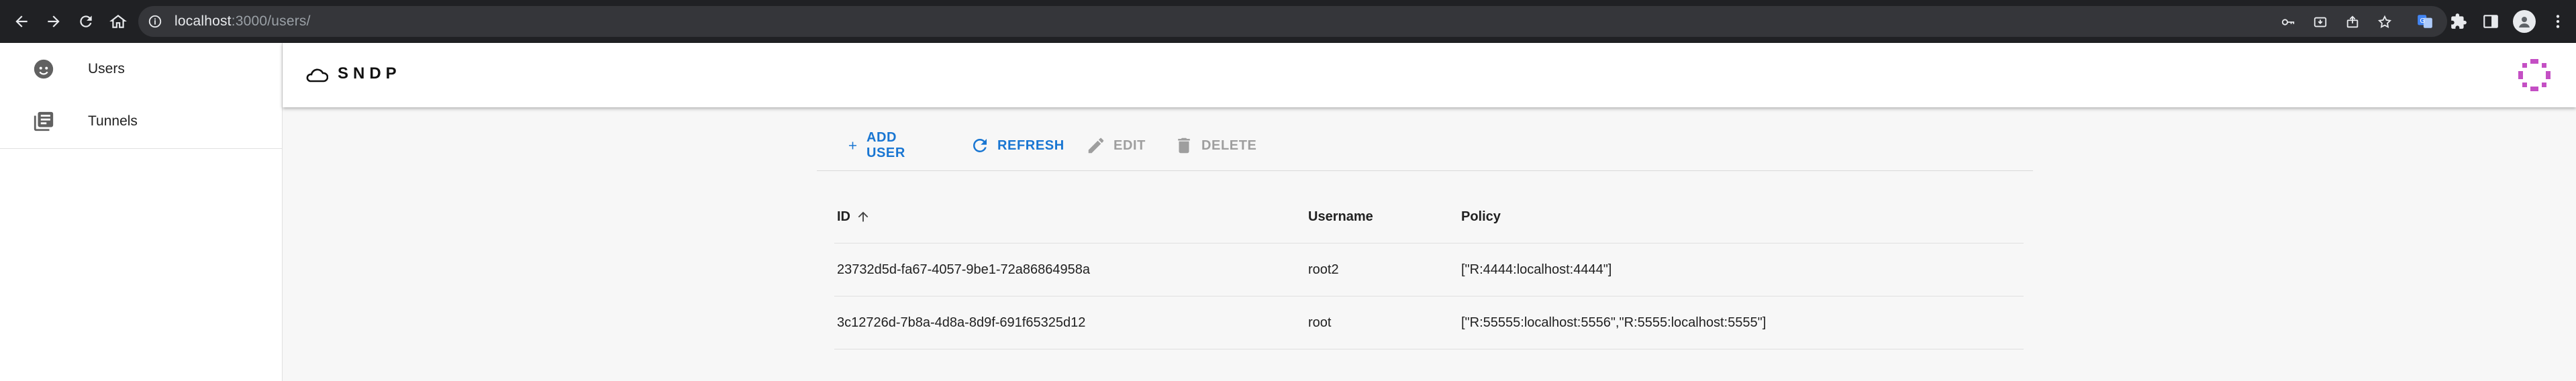  I want to click on arrow-right-icon, so click(54, 22).